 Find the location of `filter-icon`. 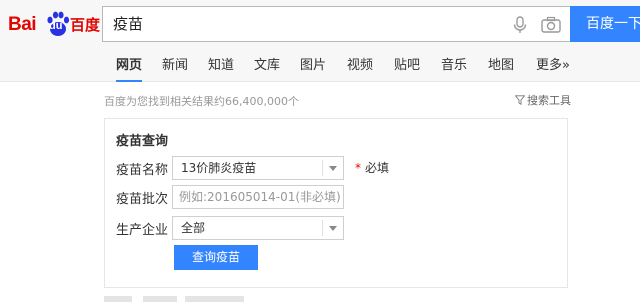

filter-icon is located at coordinates (520, 100).